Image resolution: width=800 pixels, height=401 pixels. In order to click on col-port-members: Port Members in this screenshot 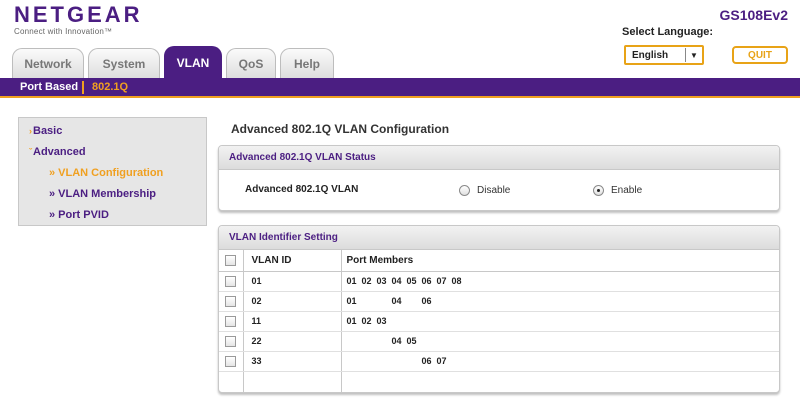, I will do `click(560, 261)`.